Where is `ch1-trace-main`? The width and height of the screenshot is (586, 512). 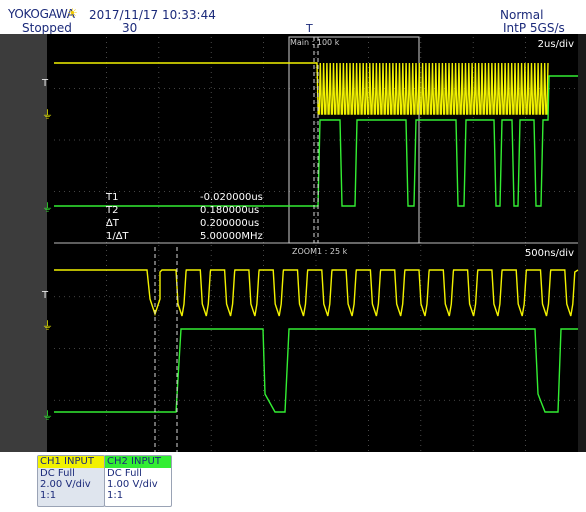 ch1-trace-main is located at coordinates (301, 88).